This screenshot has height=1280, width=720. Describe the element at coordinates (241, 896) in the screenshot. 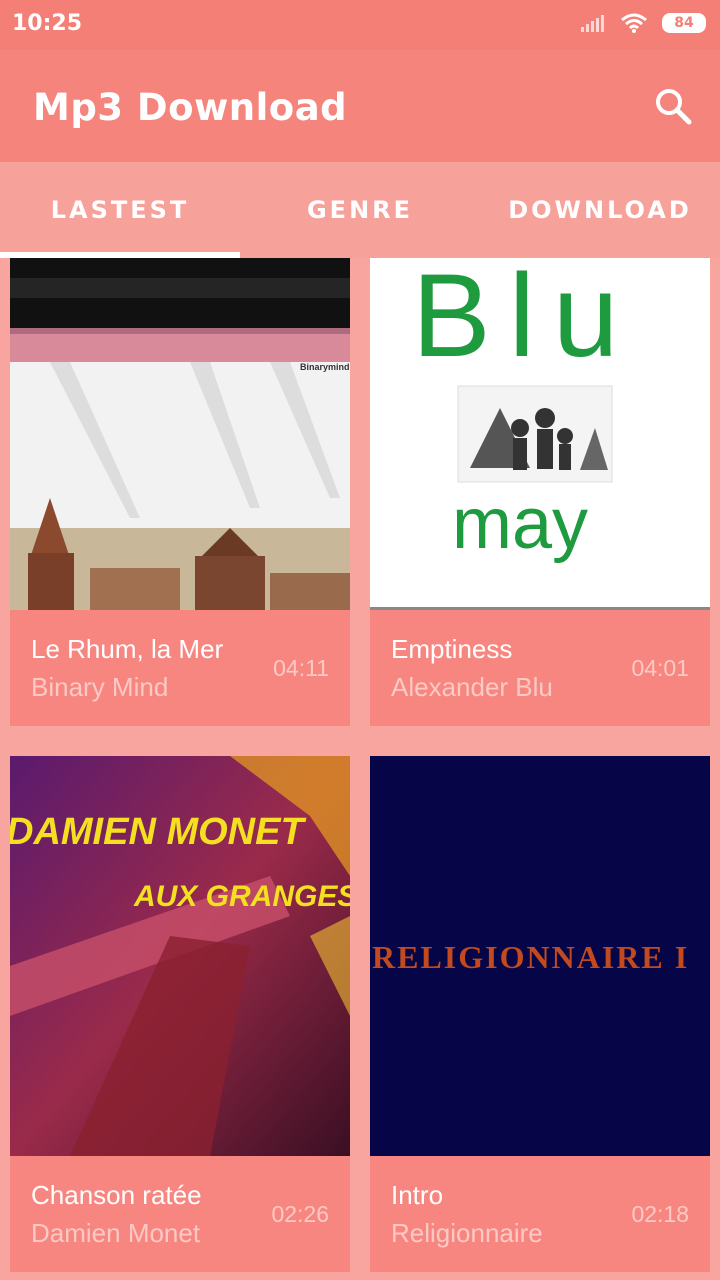

I see `cover-text: AUX GRANGES` at that location.